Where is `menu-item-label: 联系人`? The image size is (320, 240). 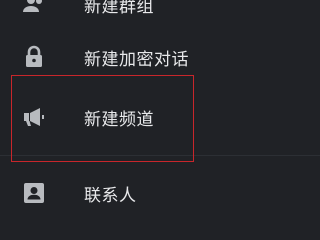 menu-item-label: 联系人 is located at coordinates (110, 195).